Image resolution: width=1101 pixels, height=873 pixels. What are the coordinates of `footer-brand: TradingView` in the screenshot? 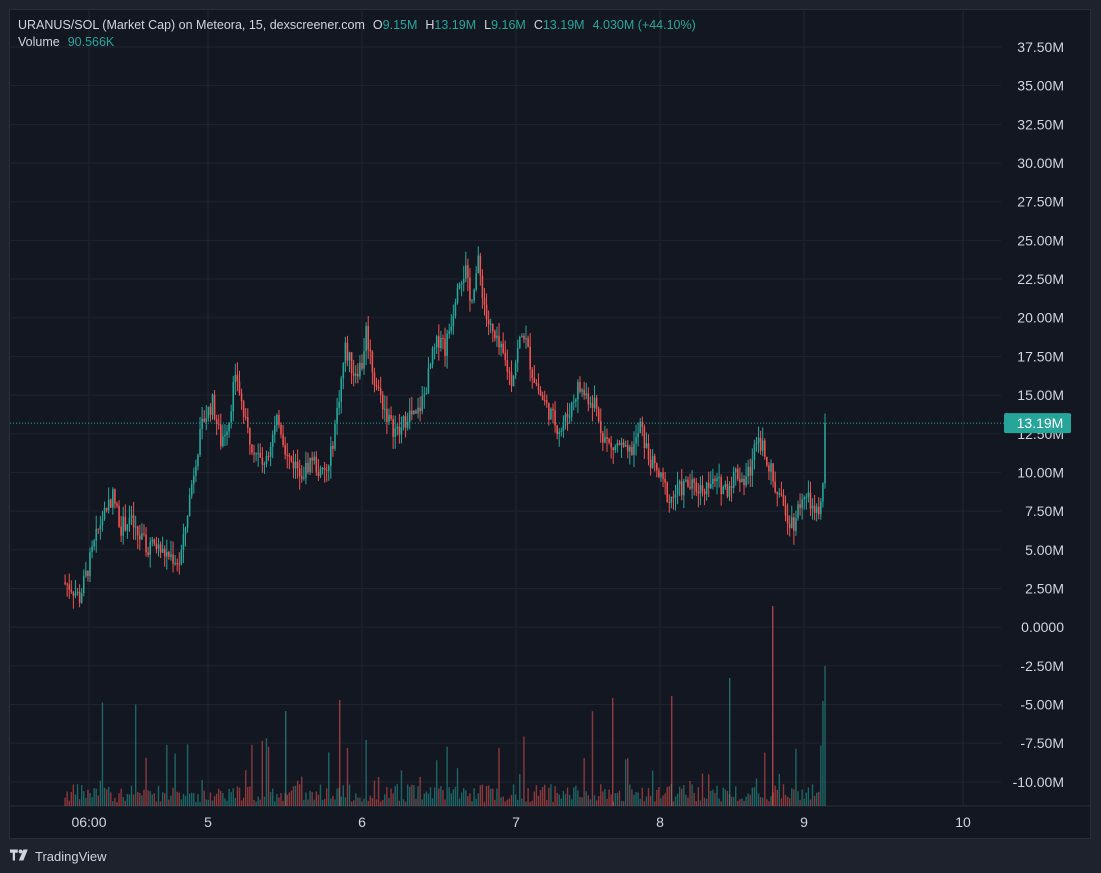 It's located at (58, 856).